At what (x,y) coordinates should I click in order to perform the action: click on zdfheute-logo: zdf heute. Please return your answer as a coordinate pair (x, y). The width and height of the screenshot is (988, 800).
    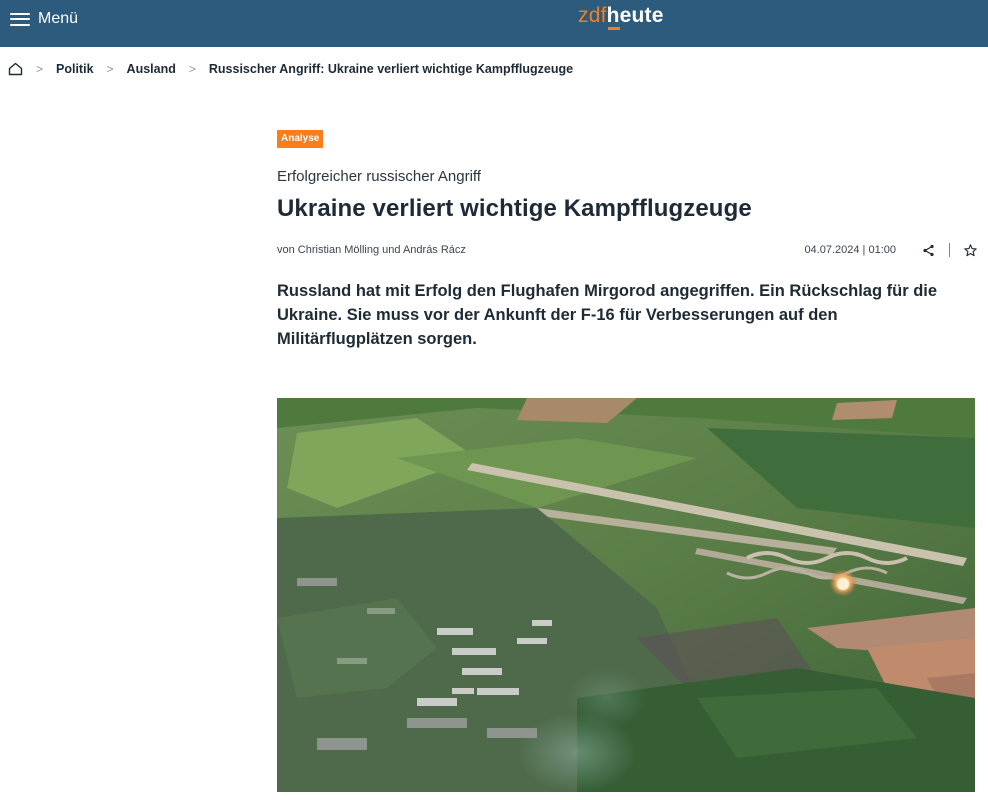
    Looking at the image, I should click on (621, 17).